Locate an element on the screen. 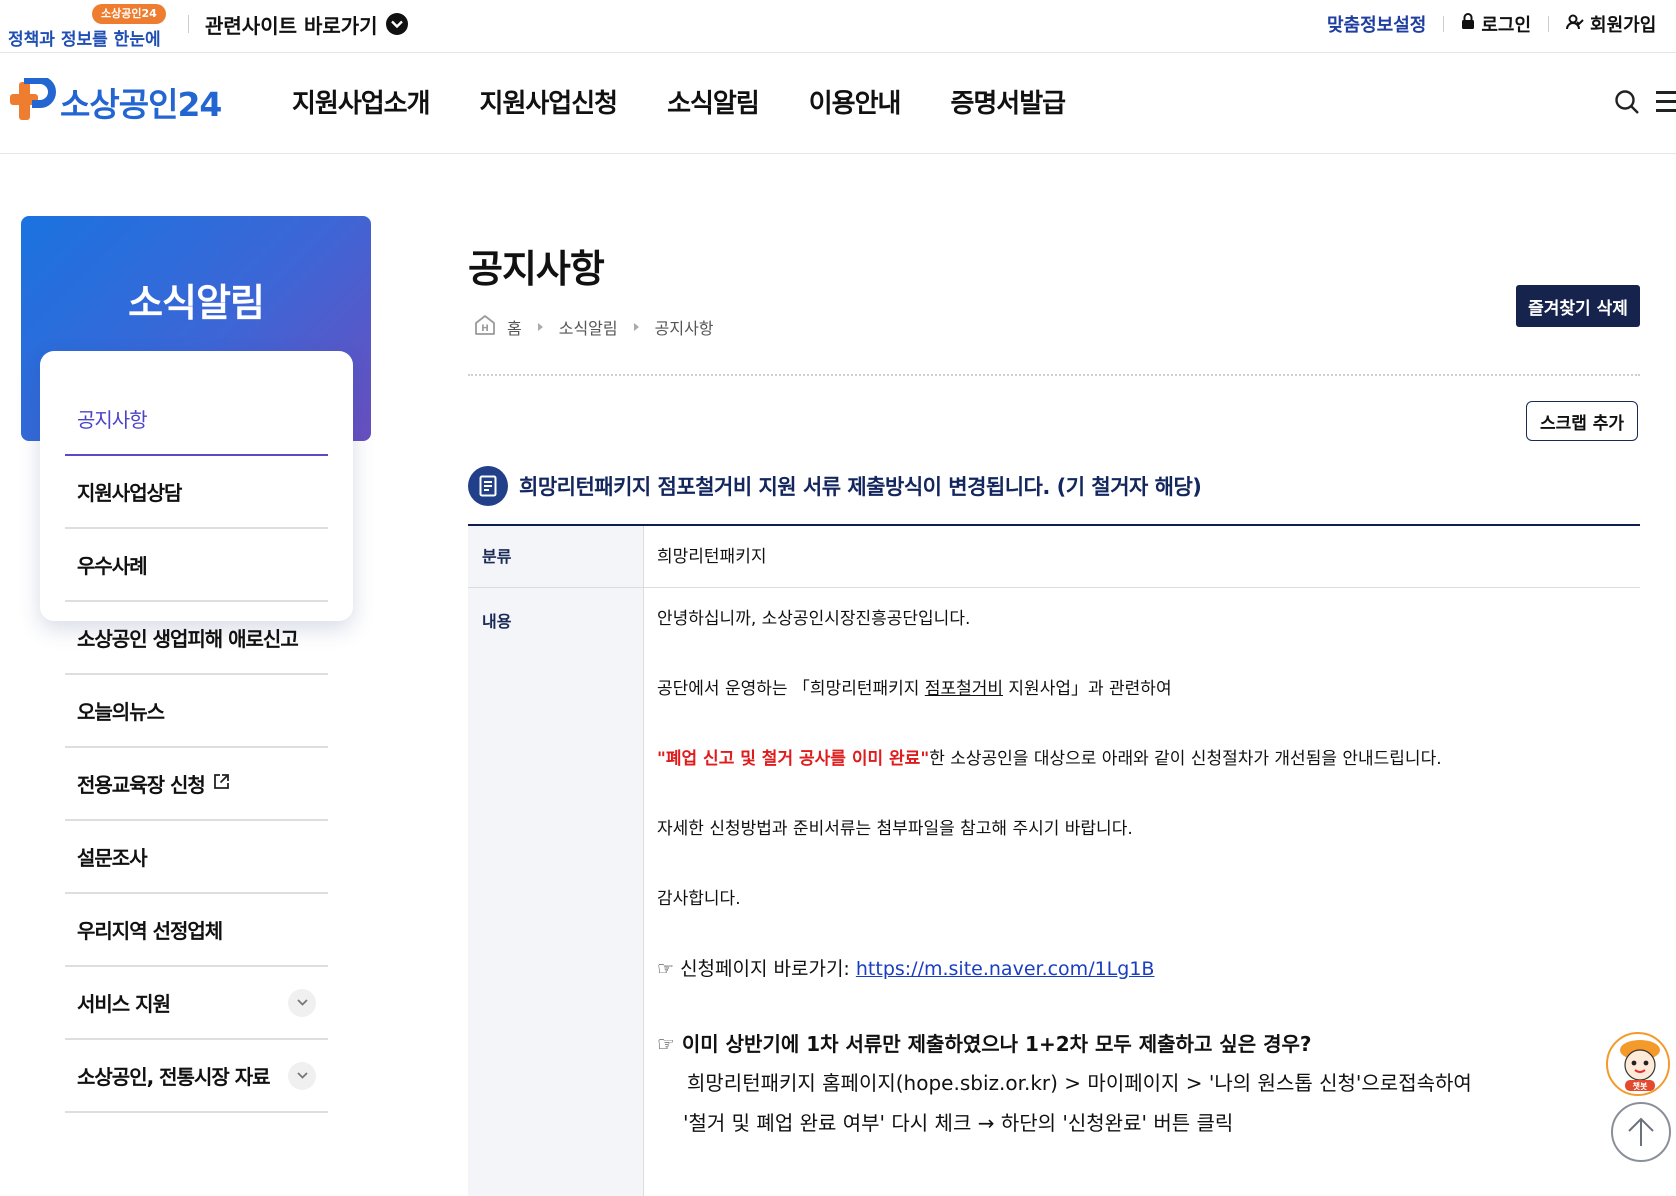  svg-text: H is located at coordinates (485, 329).